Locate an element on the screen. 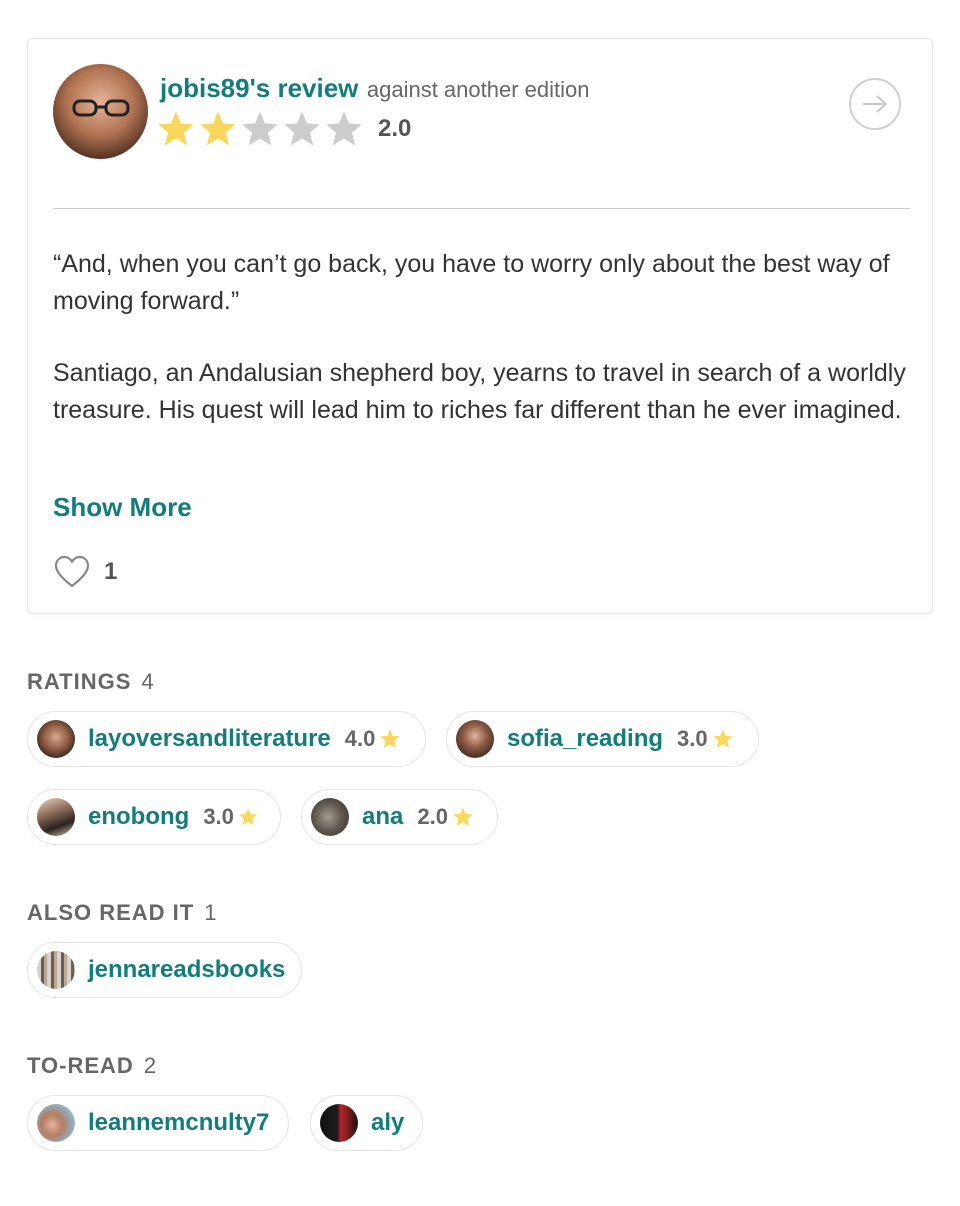  like-count: 1 is located at coordinates (111, 571).